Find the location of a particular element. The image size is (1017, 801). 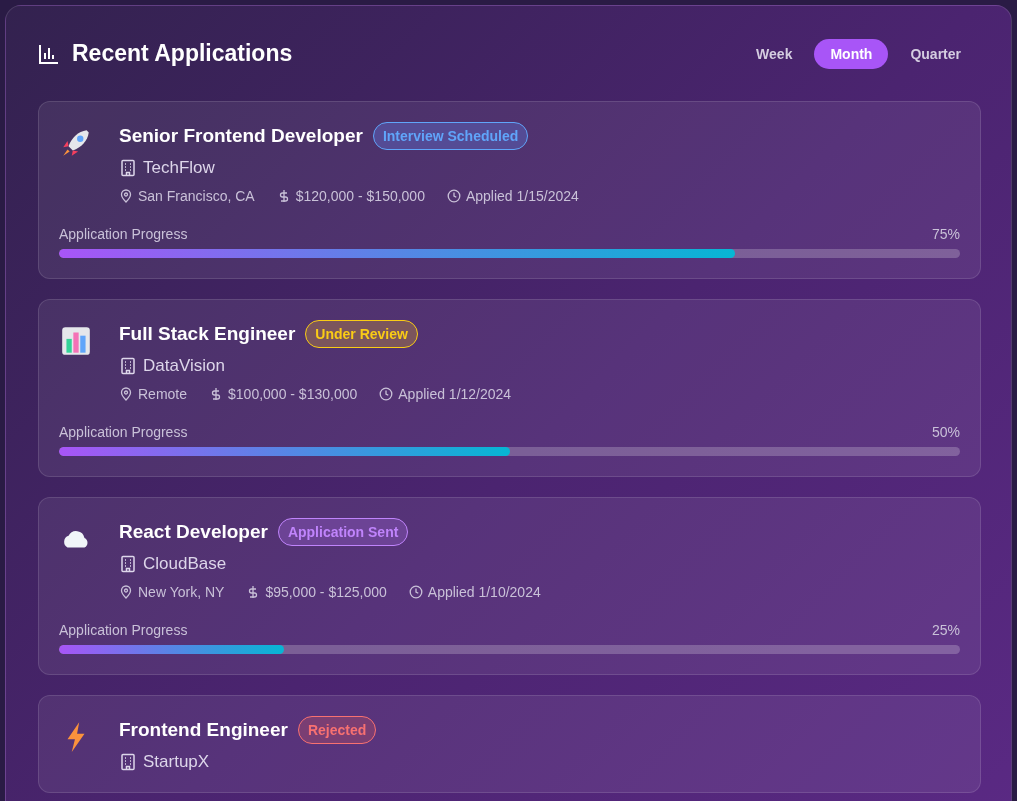

period-tab: Quarter is located at coordinates (935, 53).